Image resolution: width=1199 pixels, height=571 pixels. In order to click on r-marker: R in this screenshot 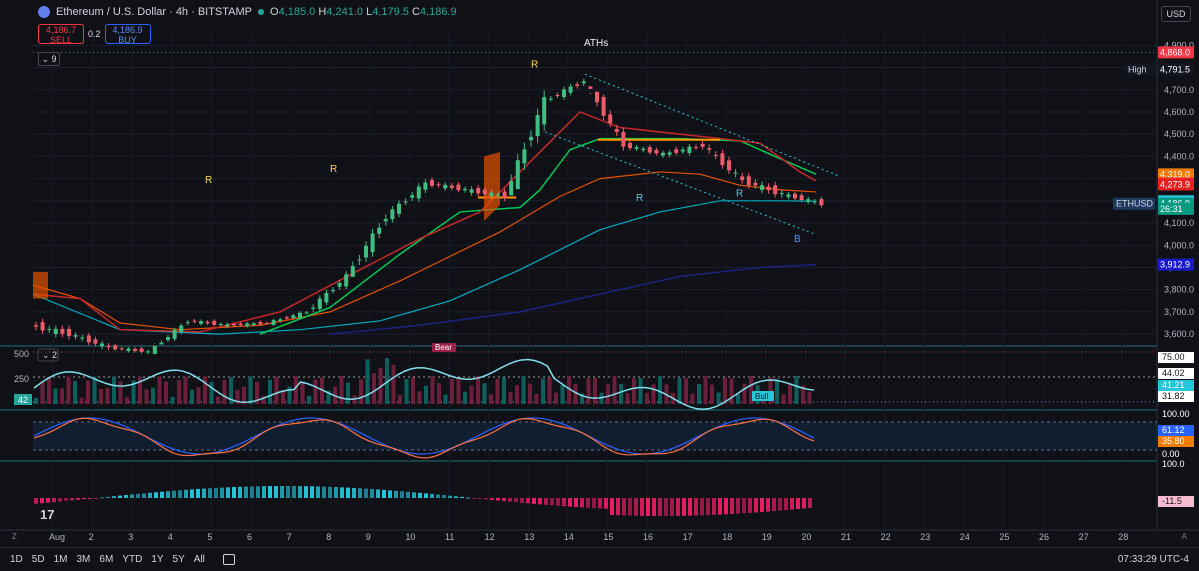, I will do `click(739, 193)`.